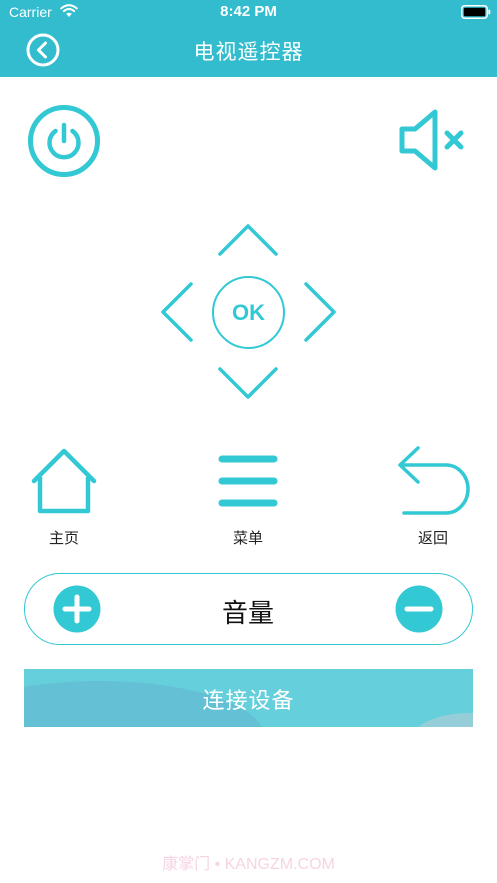 This screenshot has height=883, width=497. I want to click on chevron-down-icon, so click(248, 383).